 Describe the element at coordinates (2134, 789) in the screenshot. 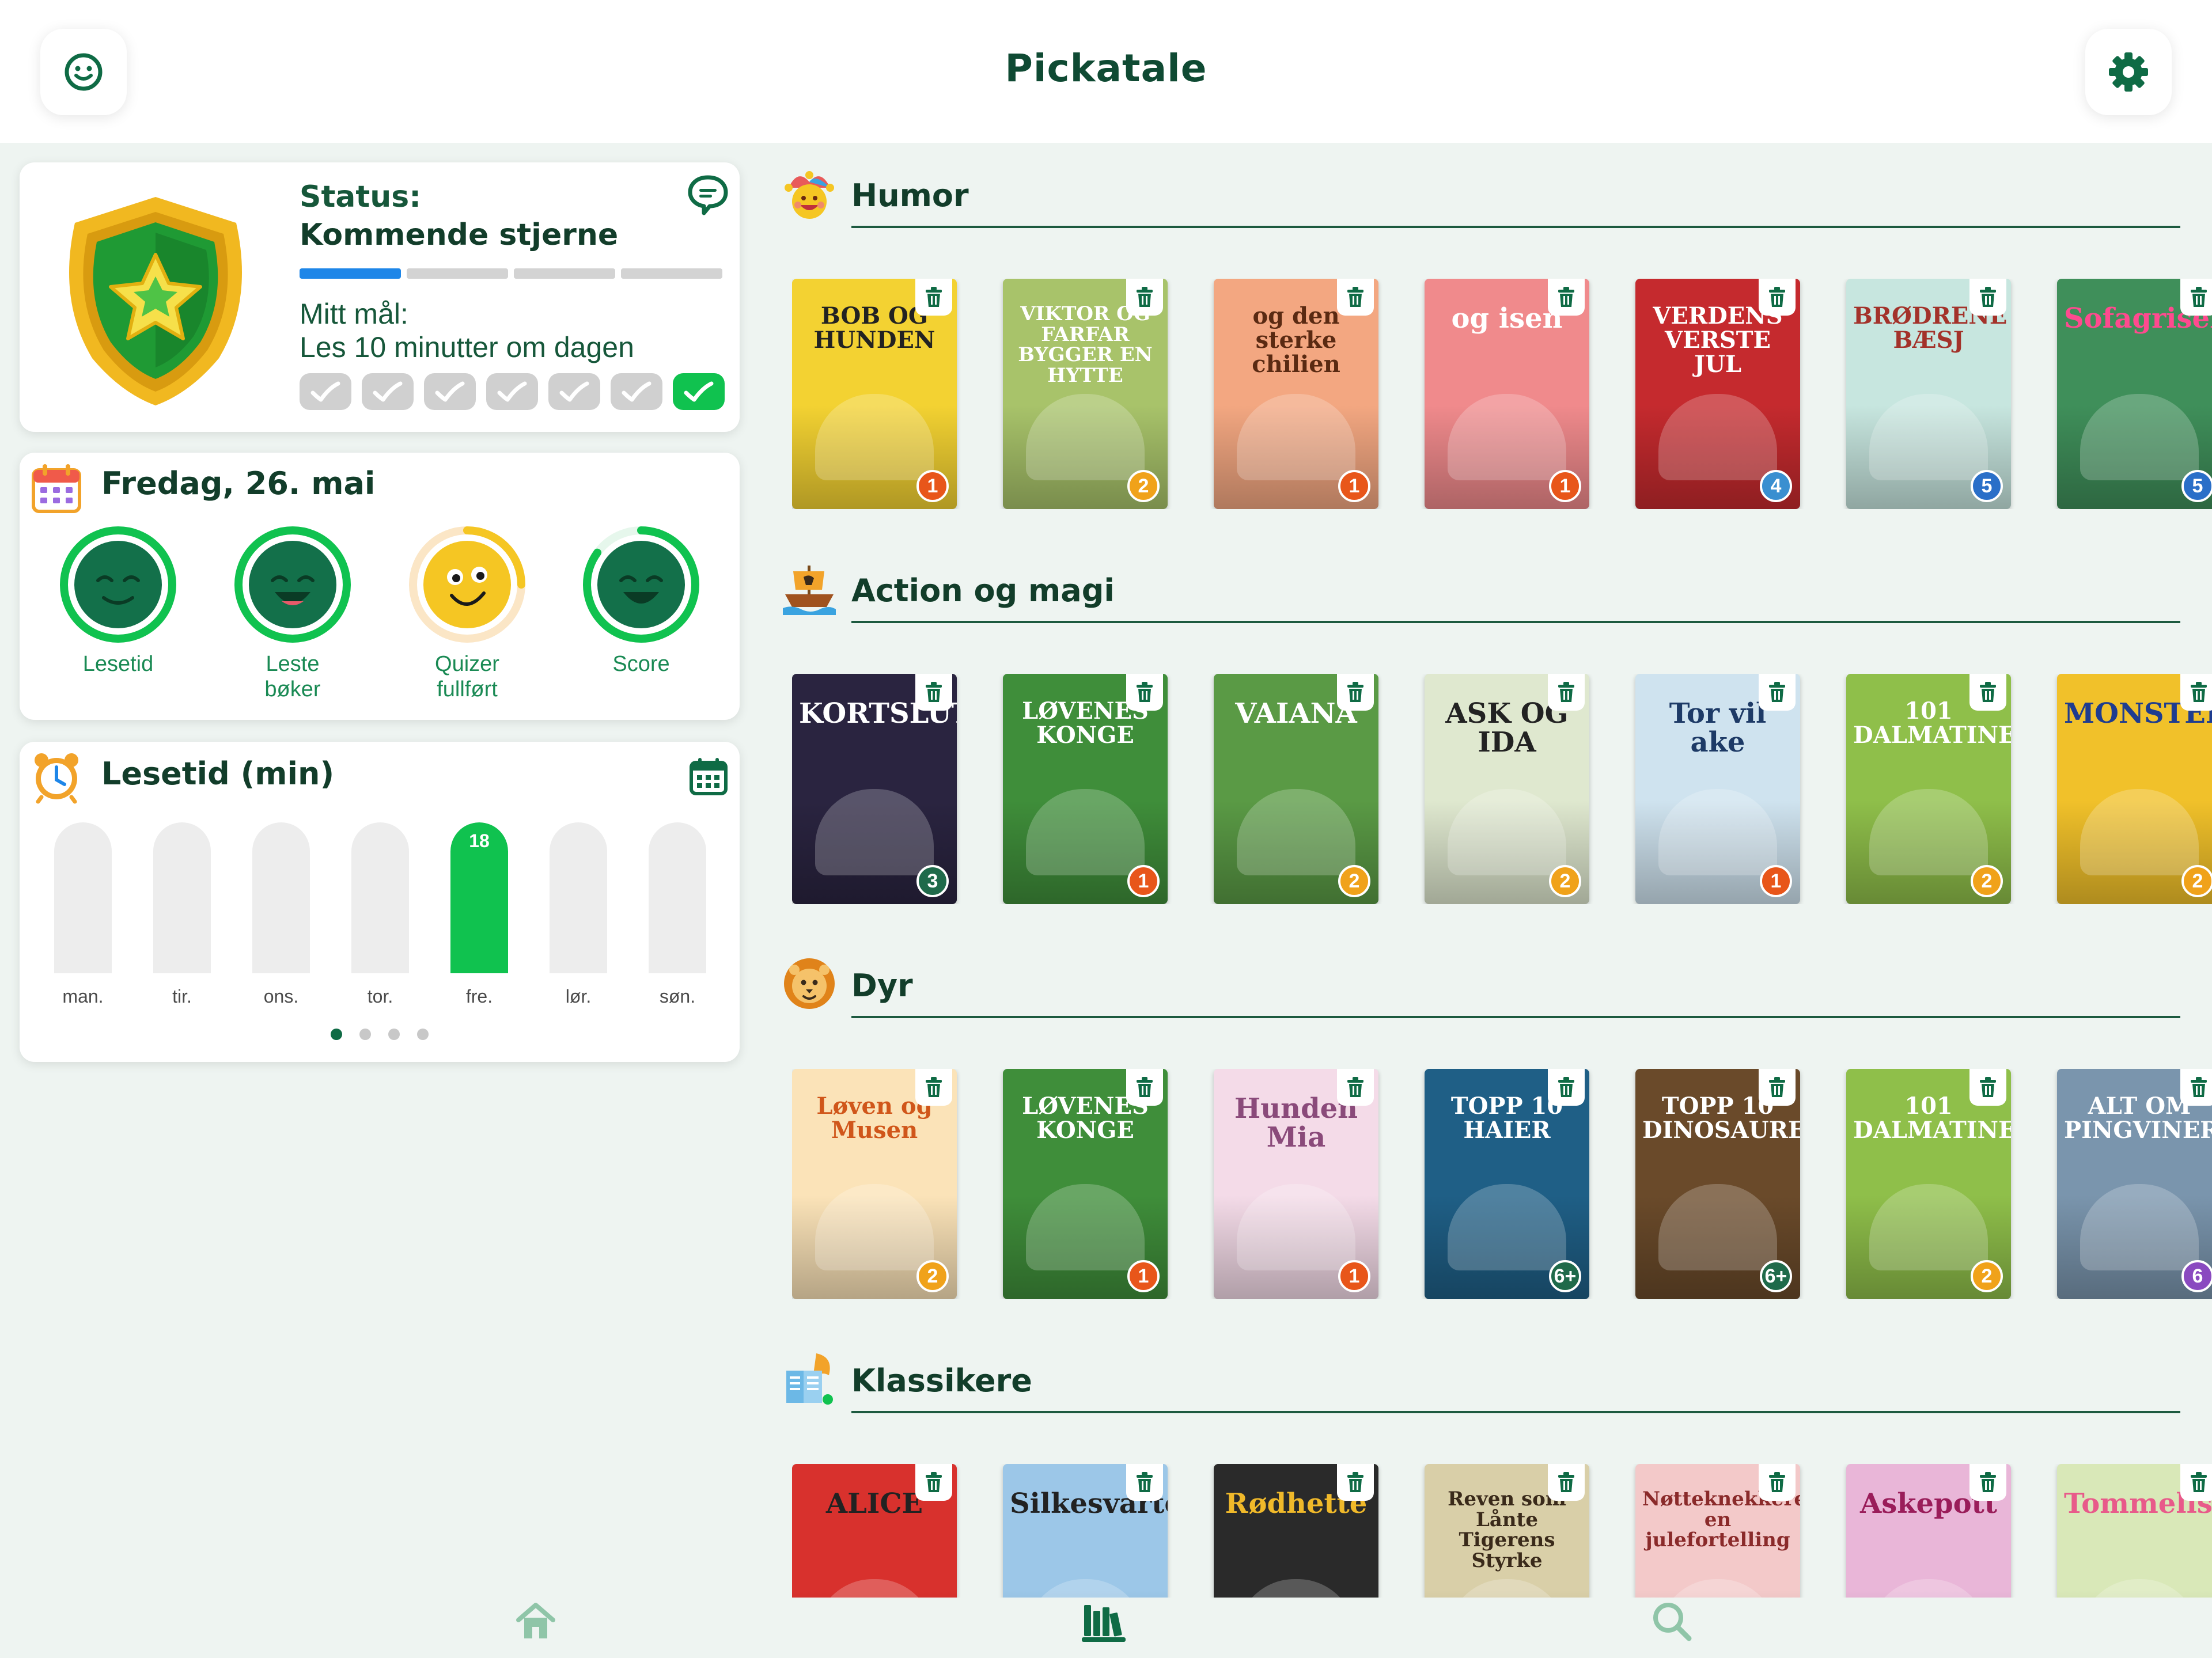

I see `book-cover: MONSTERBEDRI2` at that location.